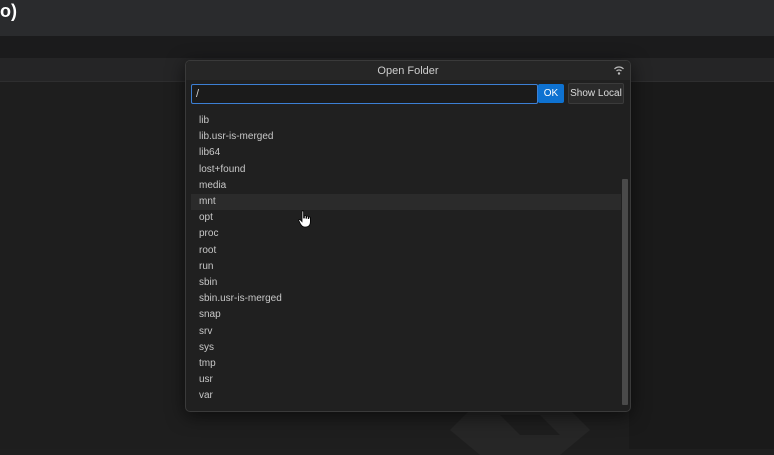 The image size is (774, 455). I want to click on hand-cursor-icon, so click(304, 219).